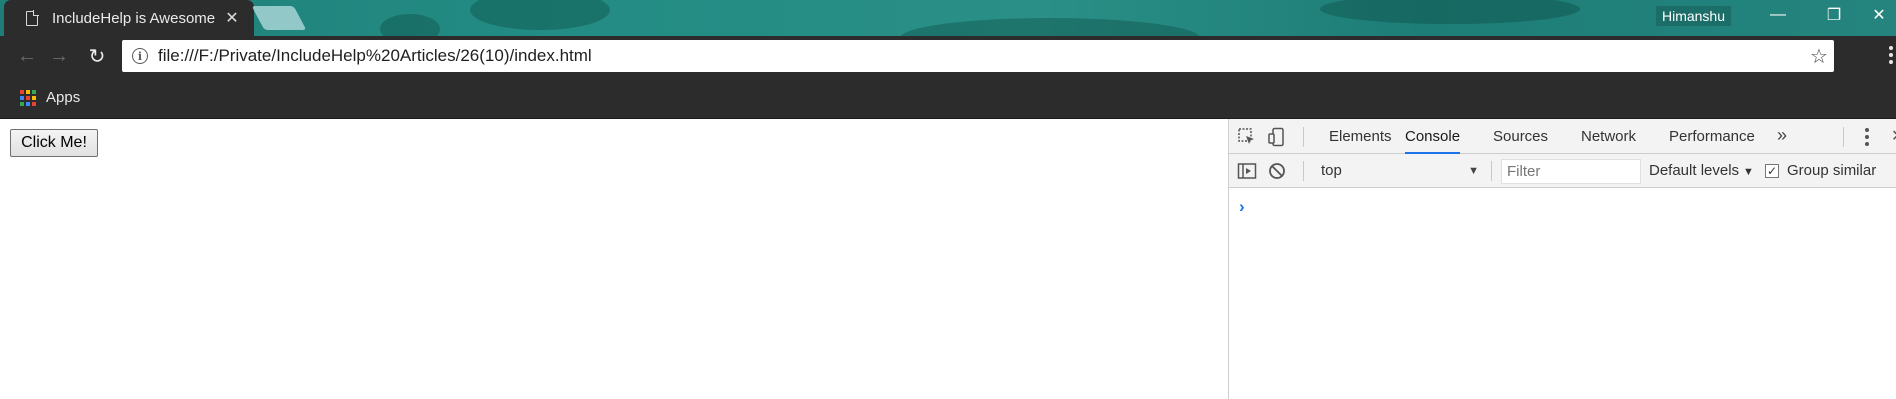  I want to click on click-me-button: Click Me!, so click(54, 143).